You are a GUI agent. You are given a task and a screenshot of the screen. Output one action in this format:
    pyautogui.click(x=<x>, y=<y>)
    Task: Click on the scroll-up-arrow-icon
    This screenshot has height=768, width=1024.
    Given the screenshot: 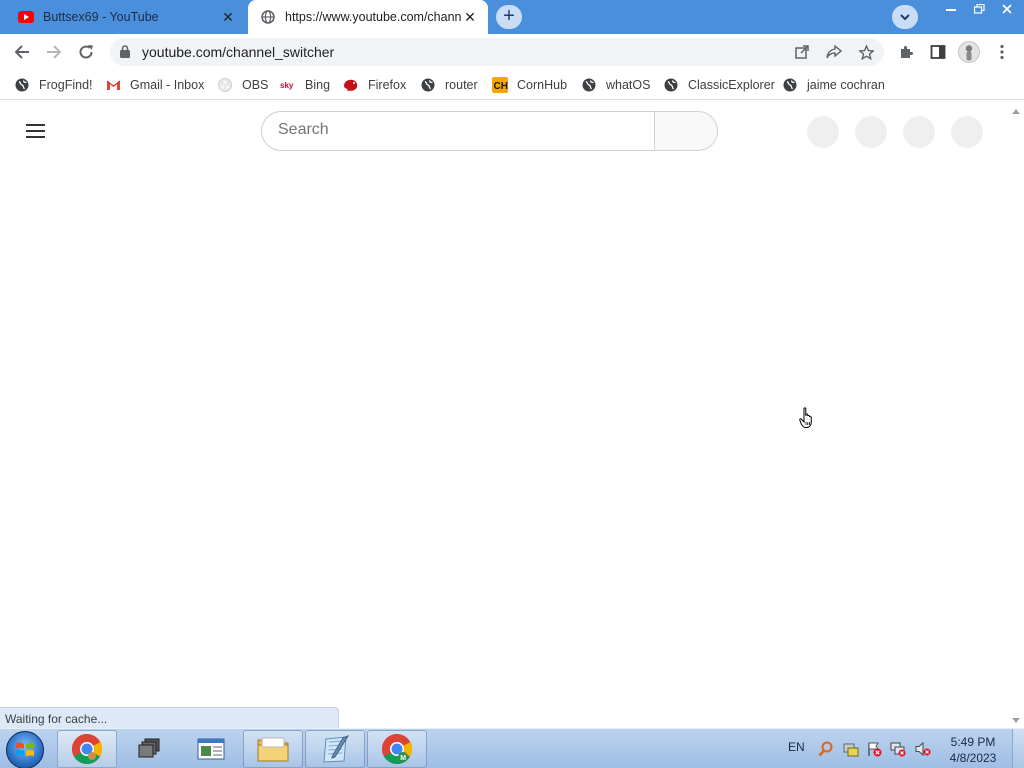 What is the action you would take?
    pyautogui.click(x=1016, y=111)
    